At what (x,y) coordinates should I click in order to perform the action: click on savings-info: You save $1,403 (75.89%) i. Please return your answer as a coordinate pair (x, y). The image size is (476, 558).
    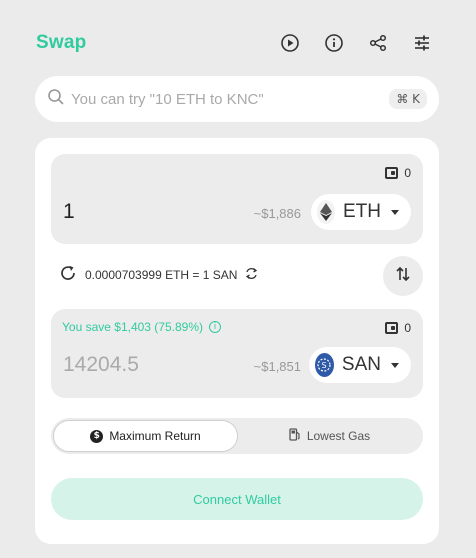
    Looking at the image, I should click on (141, 327).